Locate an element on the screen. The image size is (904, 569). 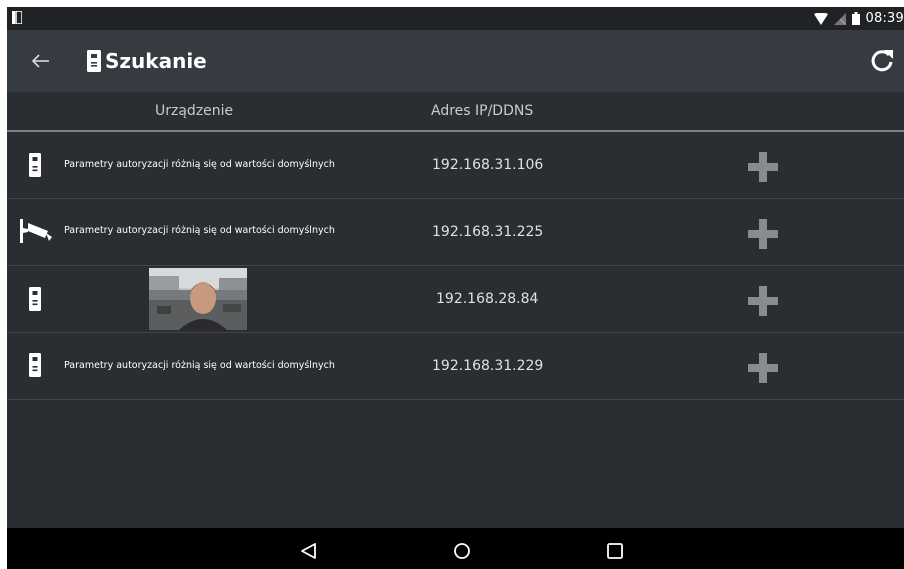
camera-snapshot is located at coordinates (198, 299).